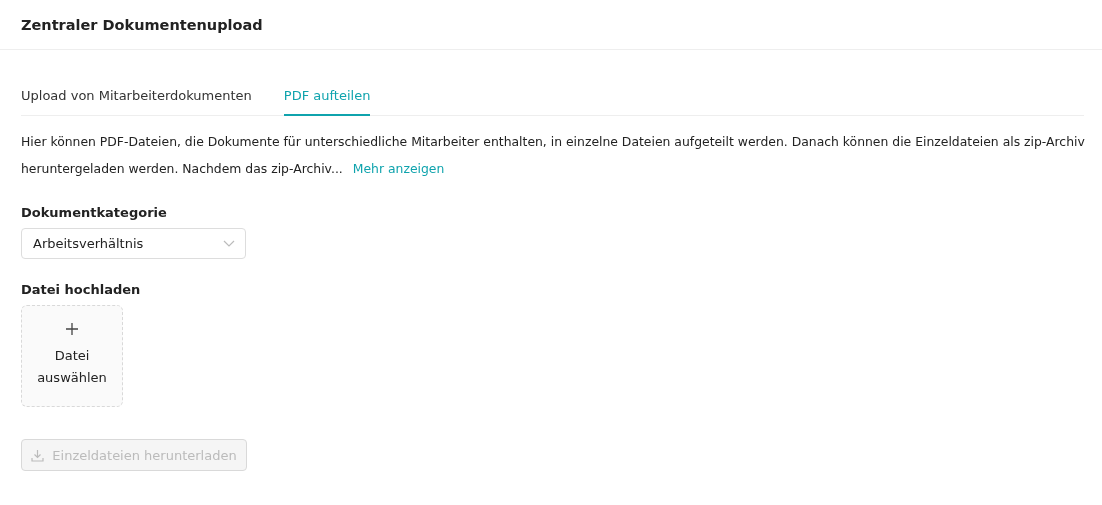 The image size is (1102, 505). Describe the element at coordinates (38, 455) in the screenshot. I see `download-icon` at that location.